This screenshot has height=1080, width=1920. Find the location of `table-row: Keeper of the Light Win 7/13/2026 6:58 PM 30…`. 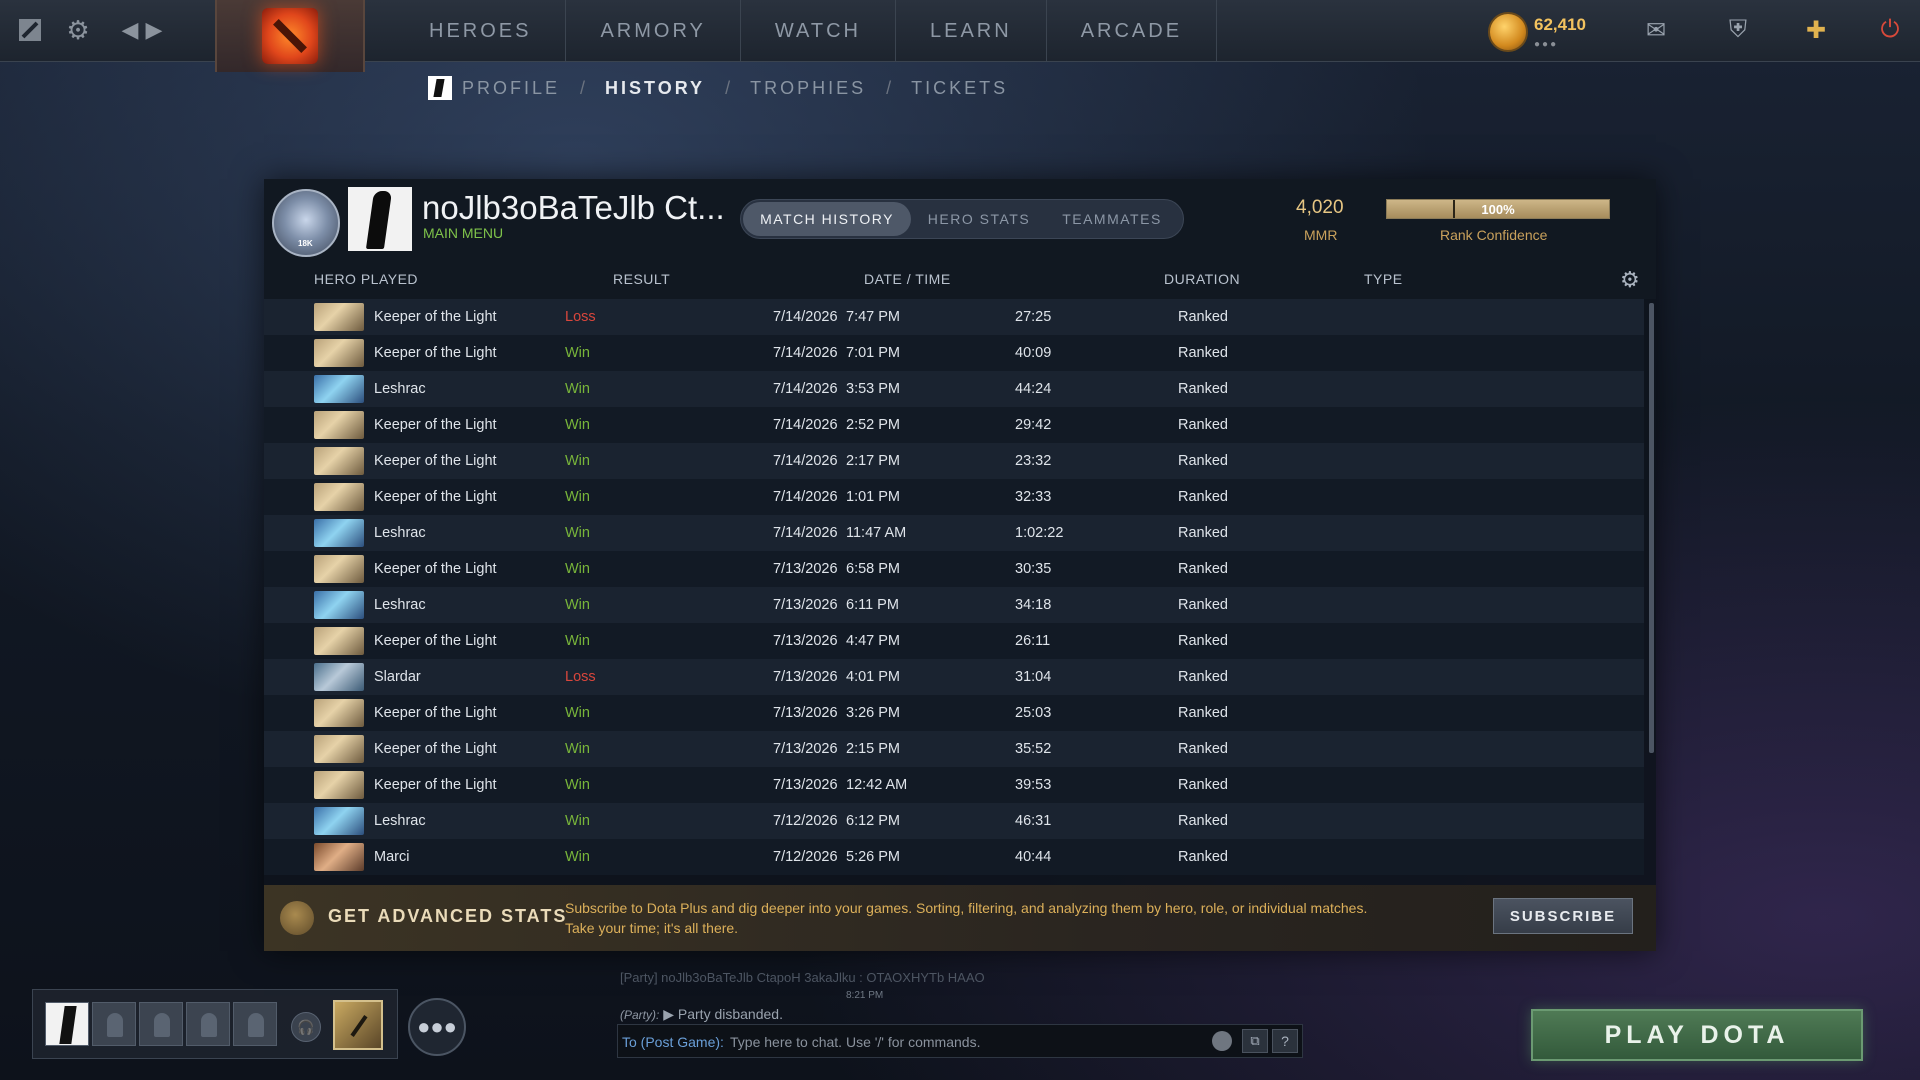

table-row: Keeper of the Light Win 7/13/2026 6:58 PM 30… is located at coordinates (954, 569).